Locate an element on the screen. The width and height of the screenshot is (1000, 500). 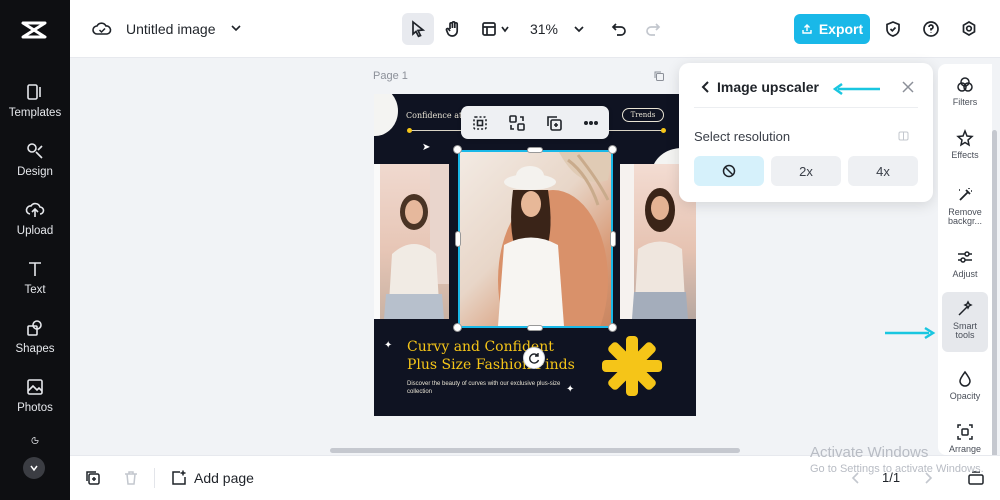
back-icon is located at coordinates (706, 87).